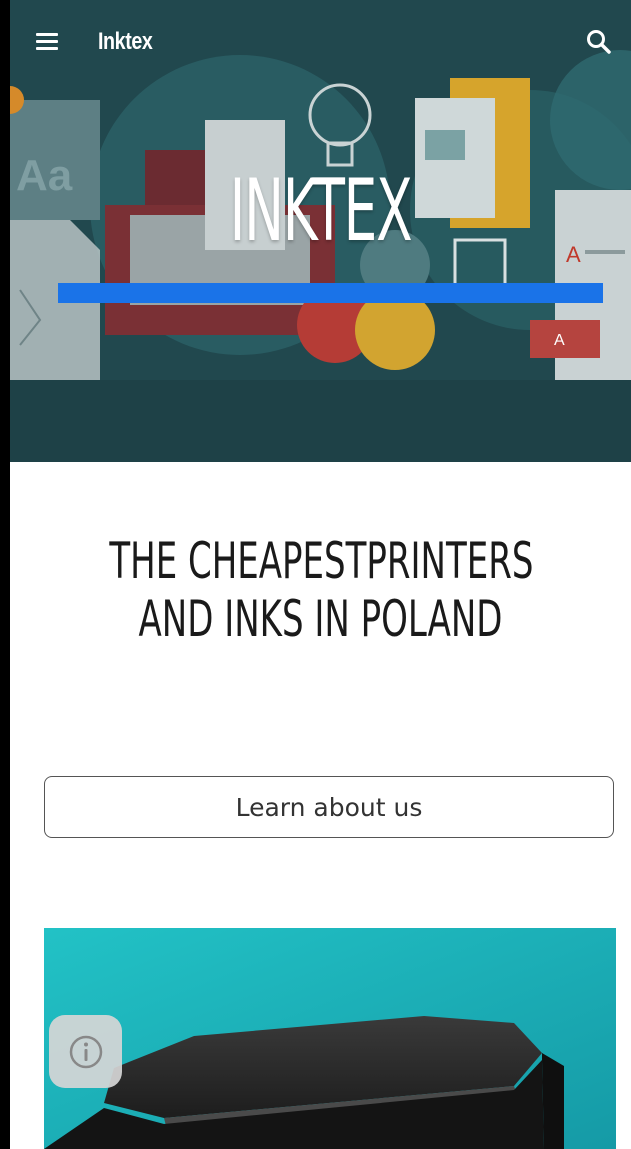 The image size is (631, 1149). What do you see at coordinates (330, 293) in the screenshot?
I see `hero-accent-bar` at bounding box center [330, 293].